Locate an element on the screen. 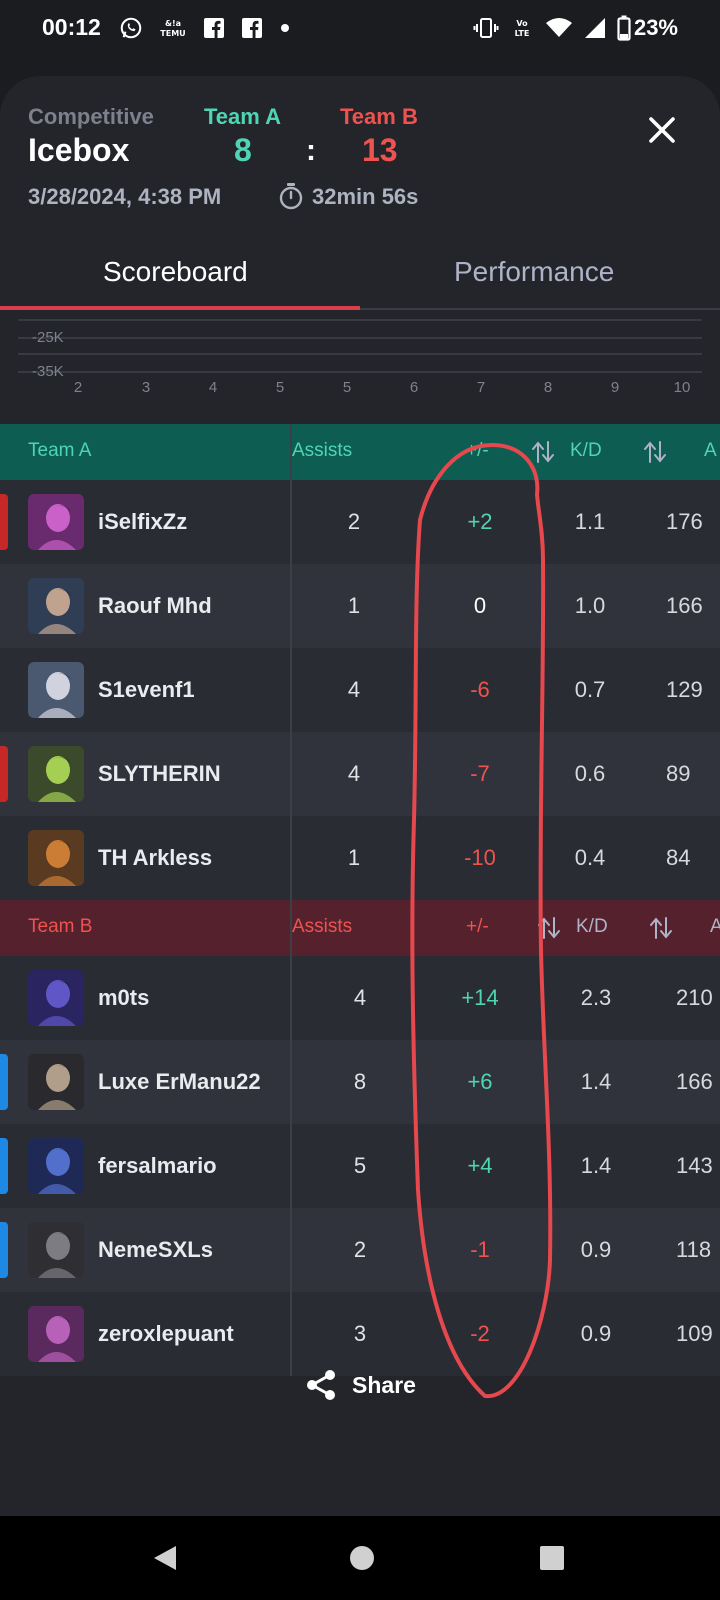 The image size is (720, 1600). kd-value: 0.9 is located at coordinates (596, 1333).